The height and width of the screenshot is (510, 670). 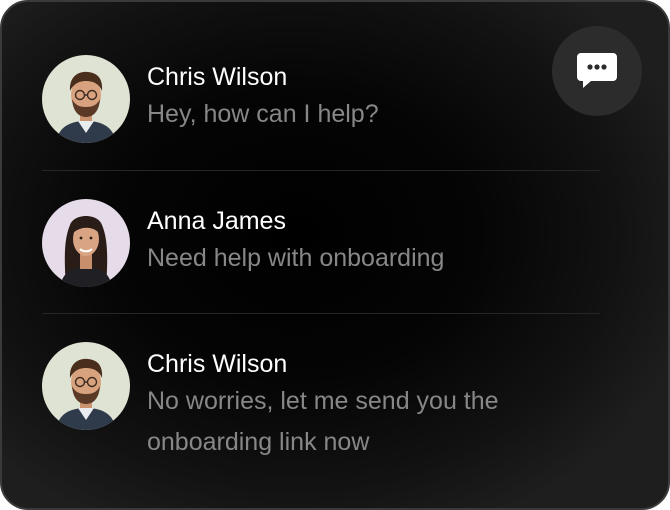 What do you see at coordinates (216, 221) in the screenshot?
I see `sender-name: Anna James` at bounding box center [216, 221].